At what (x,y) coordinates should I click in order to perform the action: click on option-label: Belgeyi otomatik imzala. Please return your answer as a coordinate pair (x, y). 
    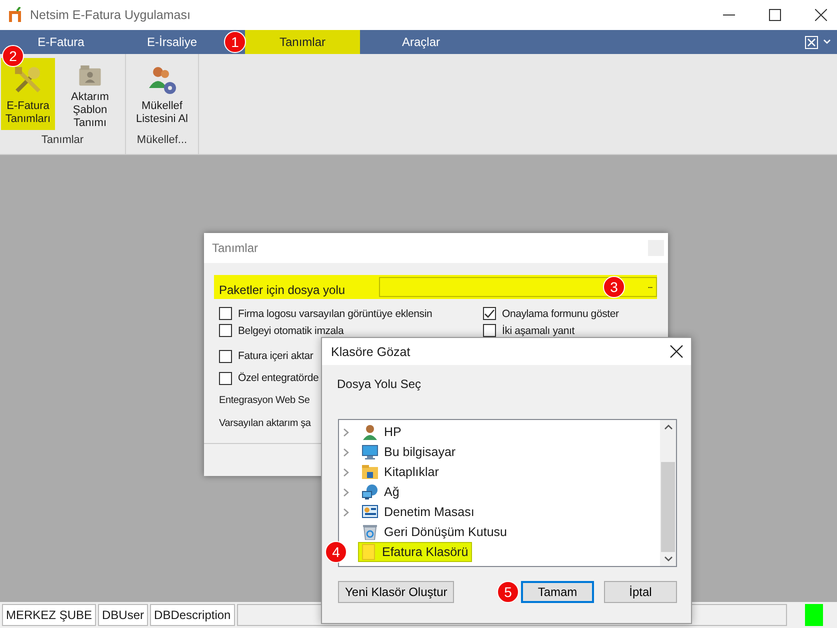
    Looking at the image, I should click on (291, 330).